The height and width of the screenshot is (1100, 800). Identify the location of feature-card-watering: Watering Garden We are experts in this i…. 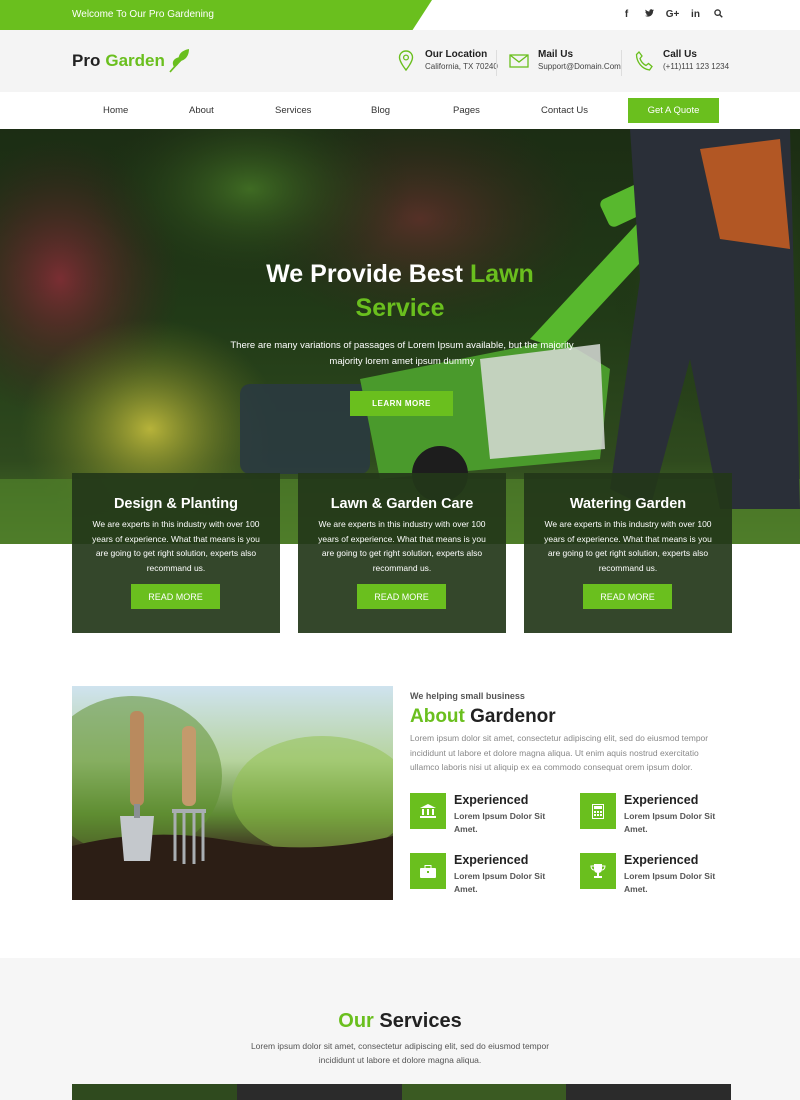
(628, 553).